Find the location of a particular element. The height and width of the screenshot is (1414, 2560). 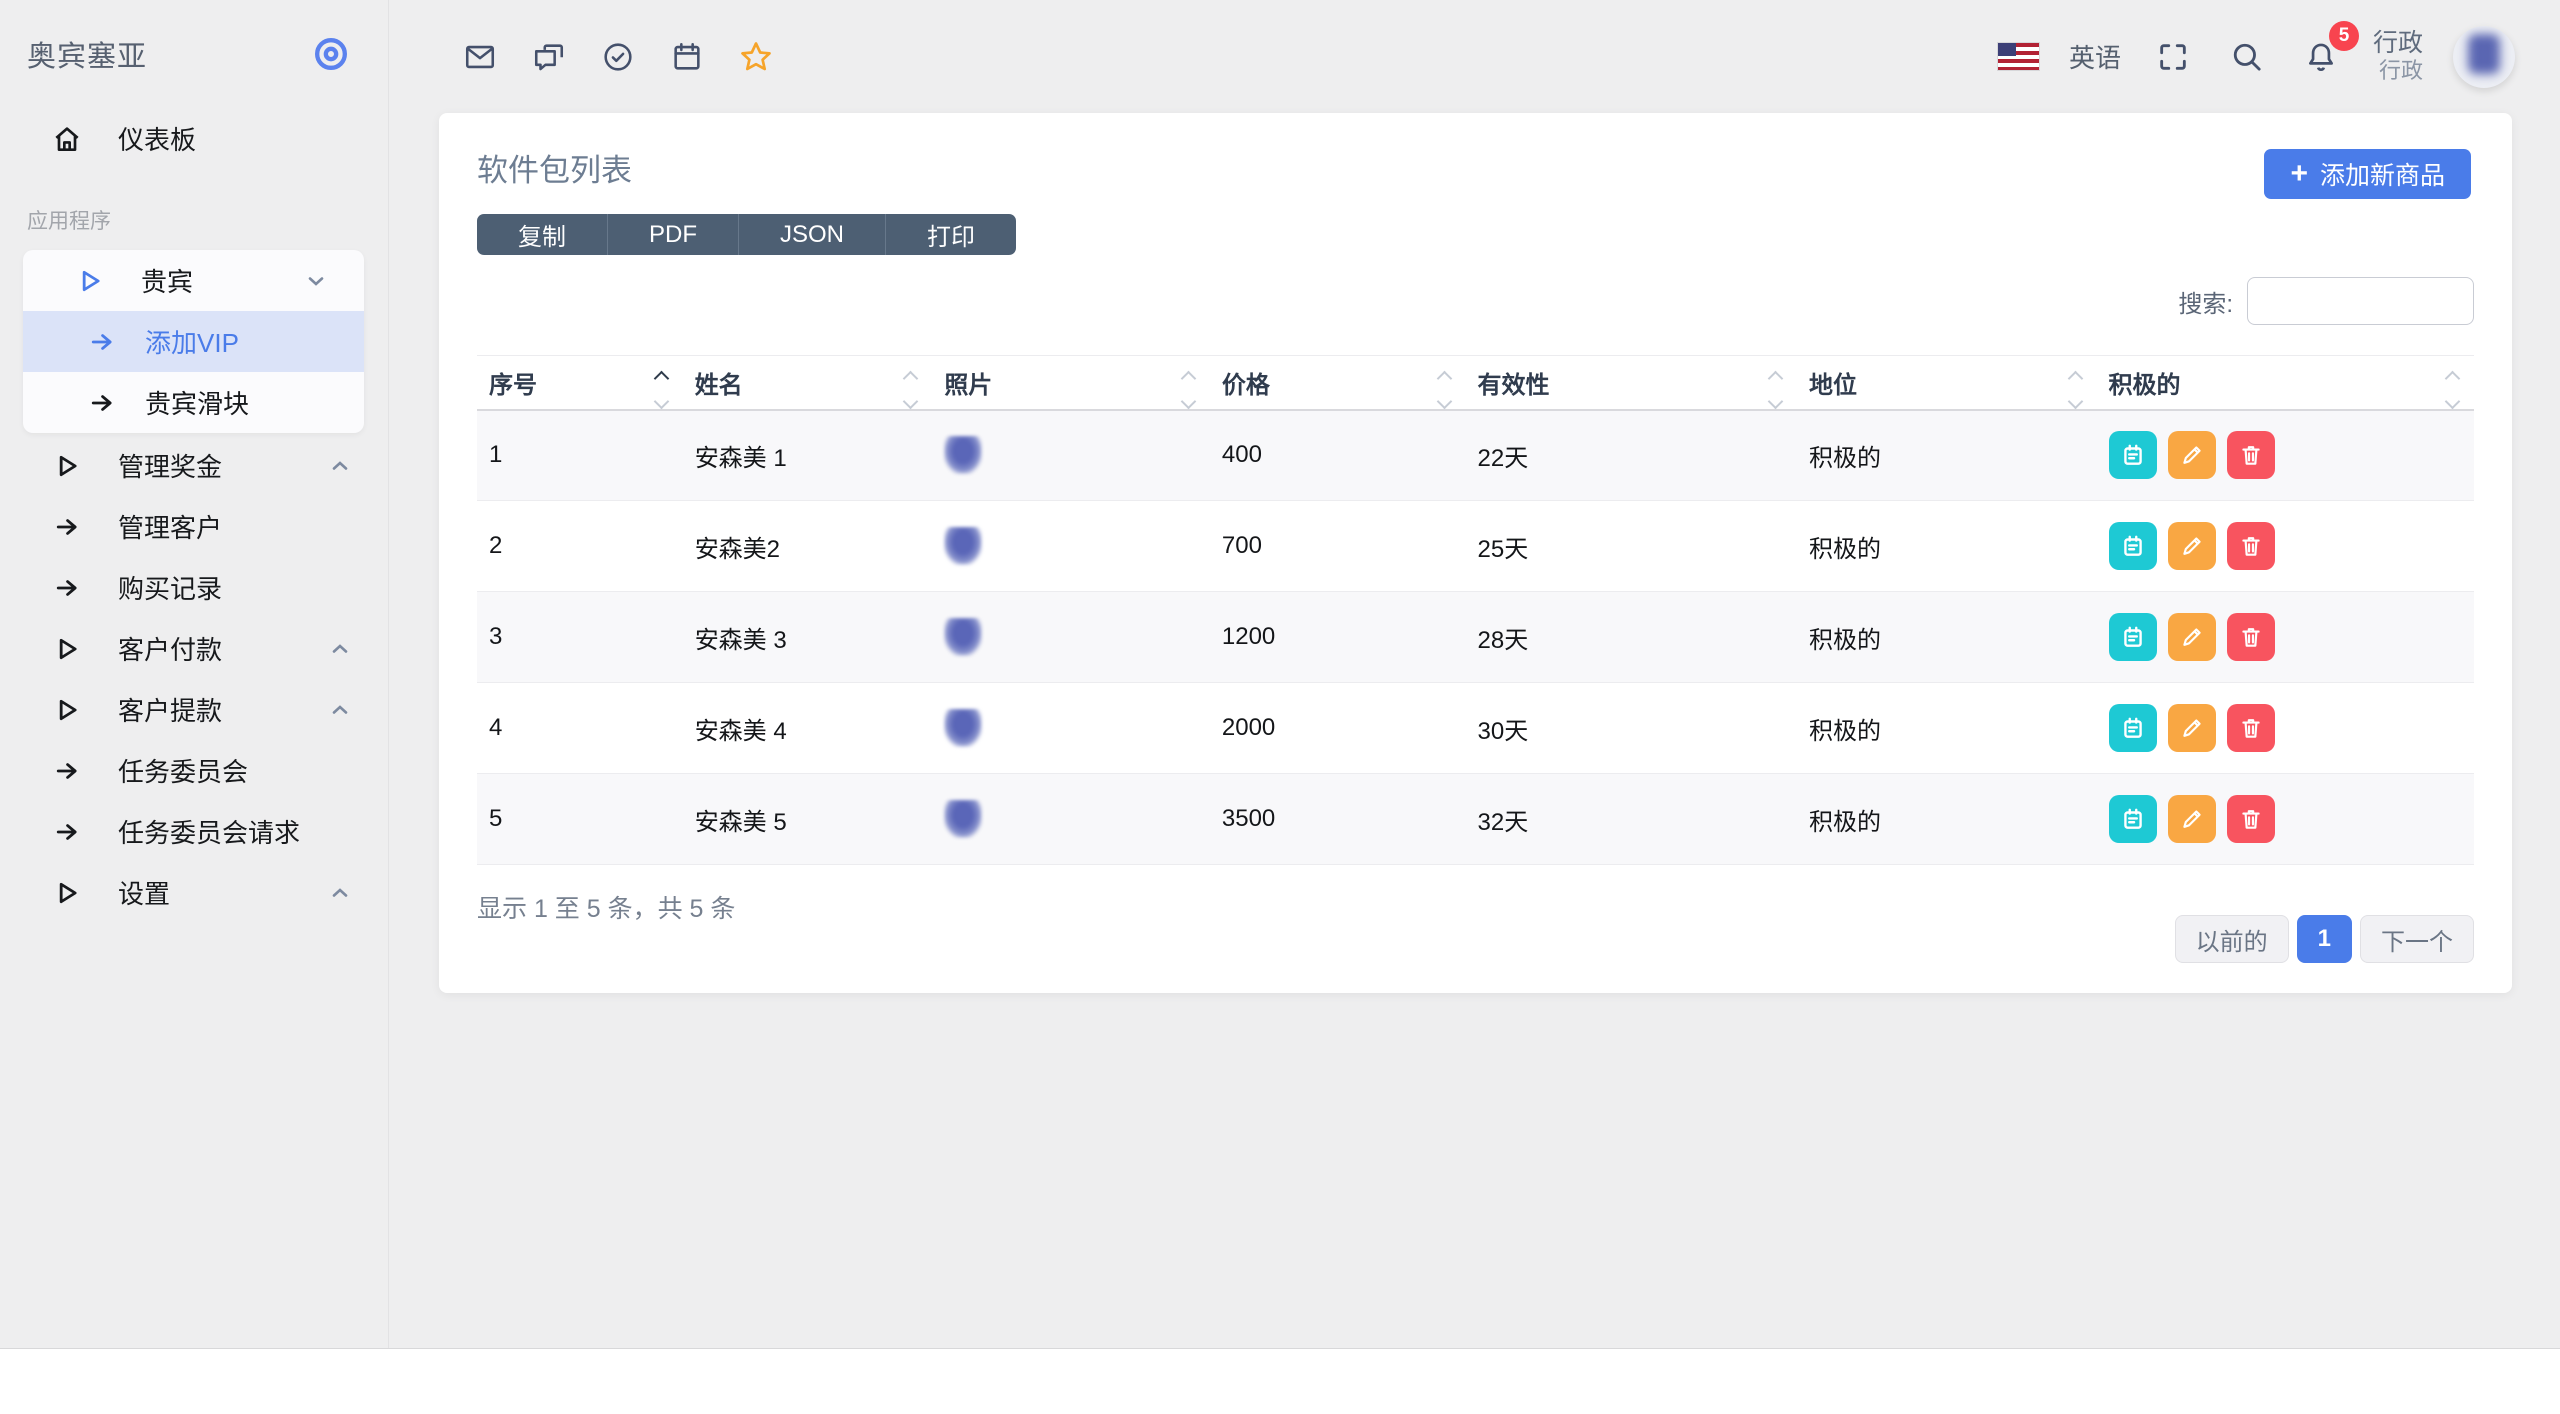

cell-price: 400 is located at coordinates (1337, 455).